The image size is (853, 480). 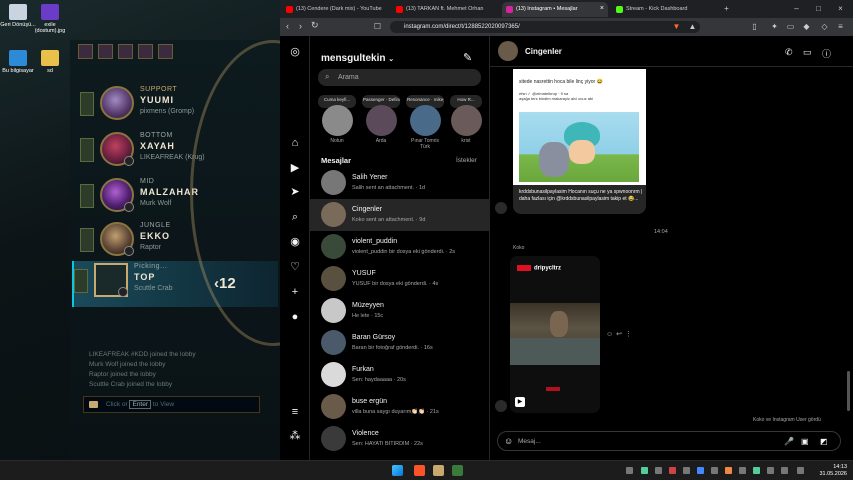 What do you see at coordinates (180, 198) in the screenshot?
I see `player-slot-mid: MID MALZAHAR Murk Wolf` at bounding box center [180, 198].